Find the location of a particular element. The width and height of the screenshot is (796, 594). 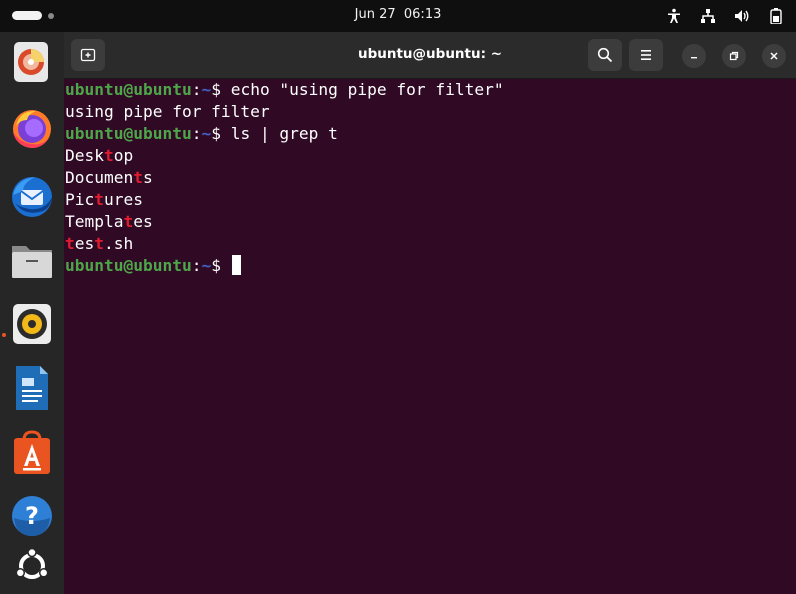

search-icon is located at coordinates (605, 55).